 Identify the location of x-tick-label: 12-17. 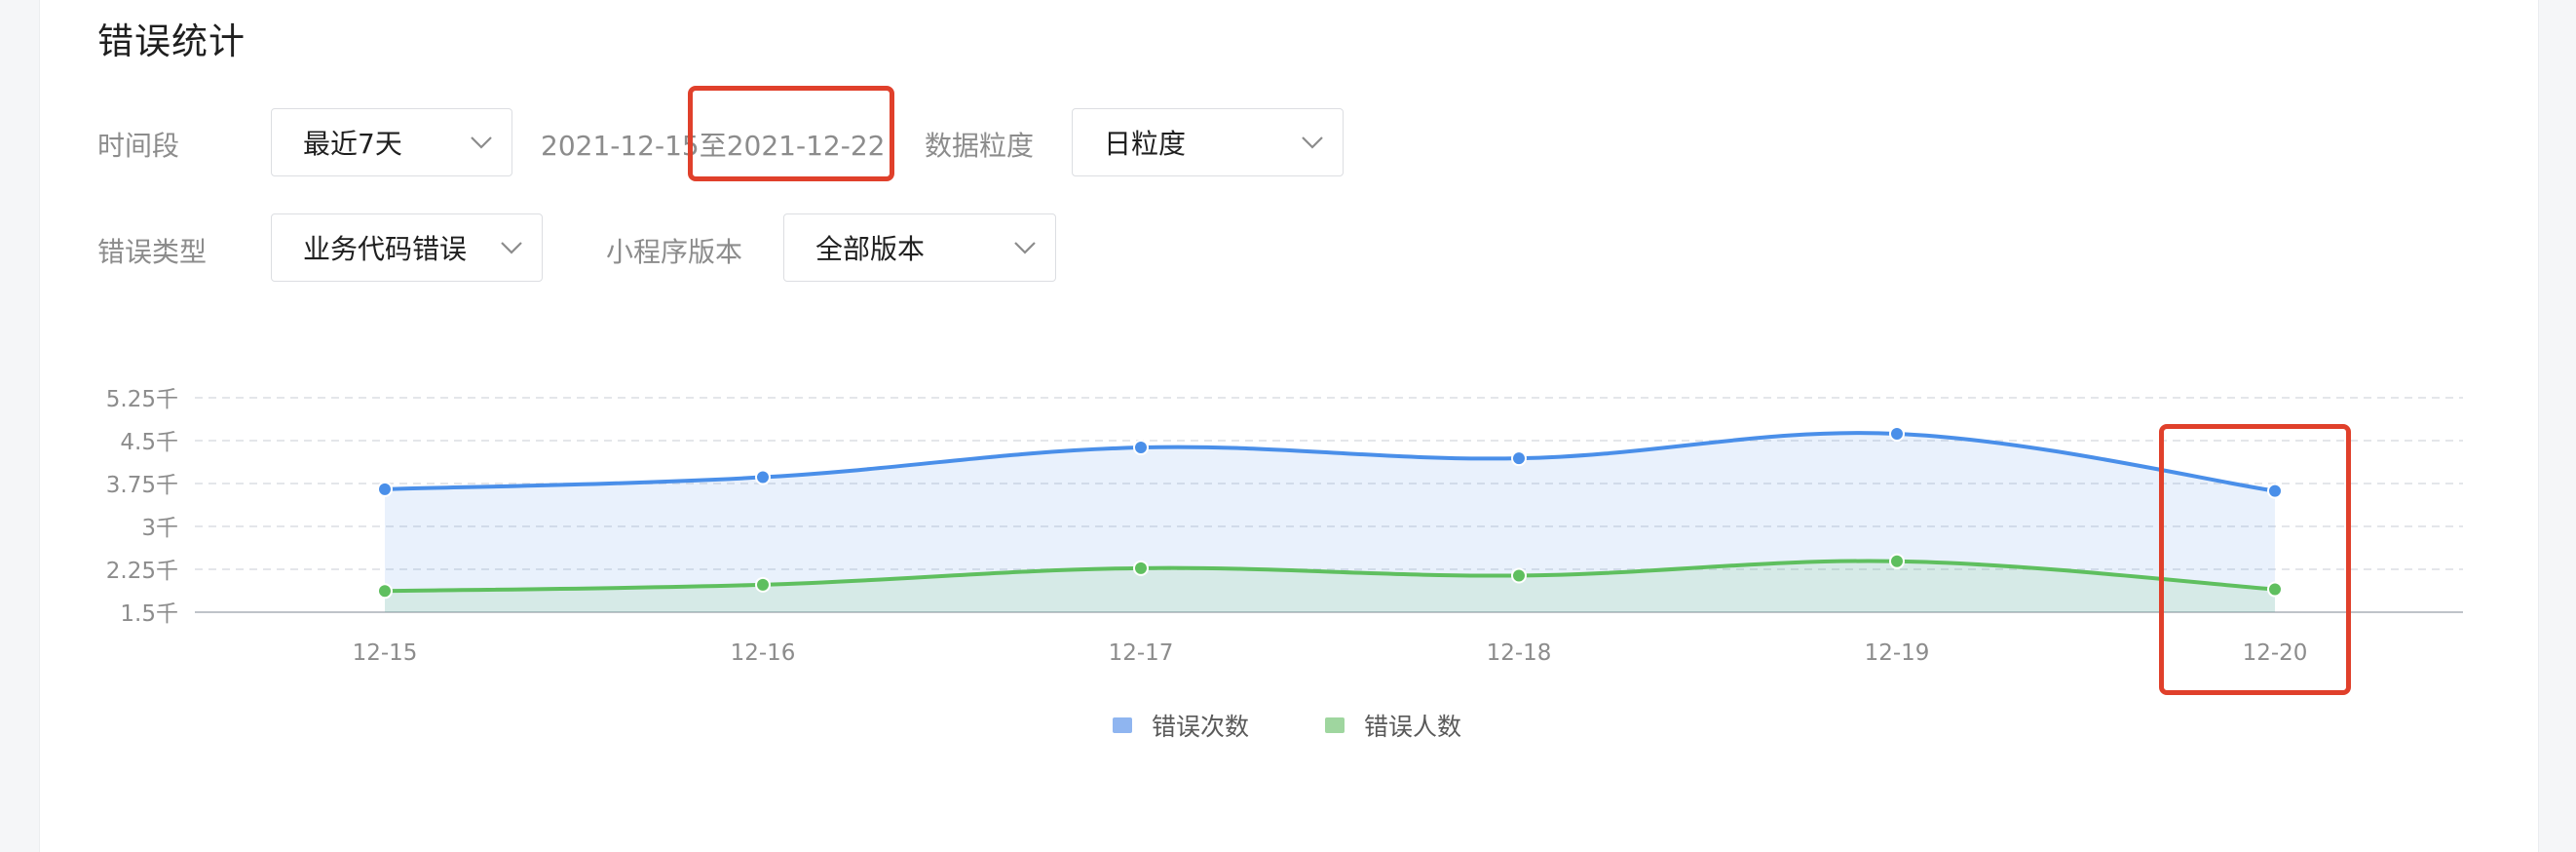
(1141, 653).